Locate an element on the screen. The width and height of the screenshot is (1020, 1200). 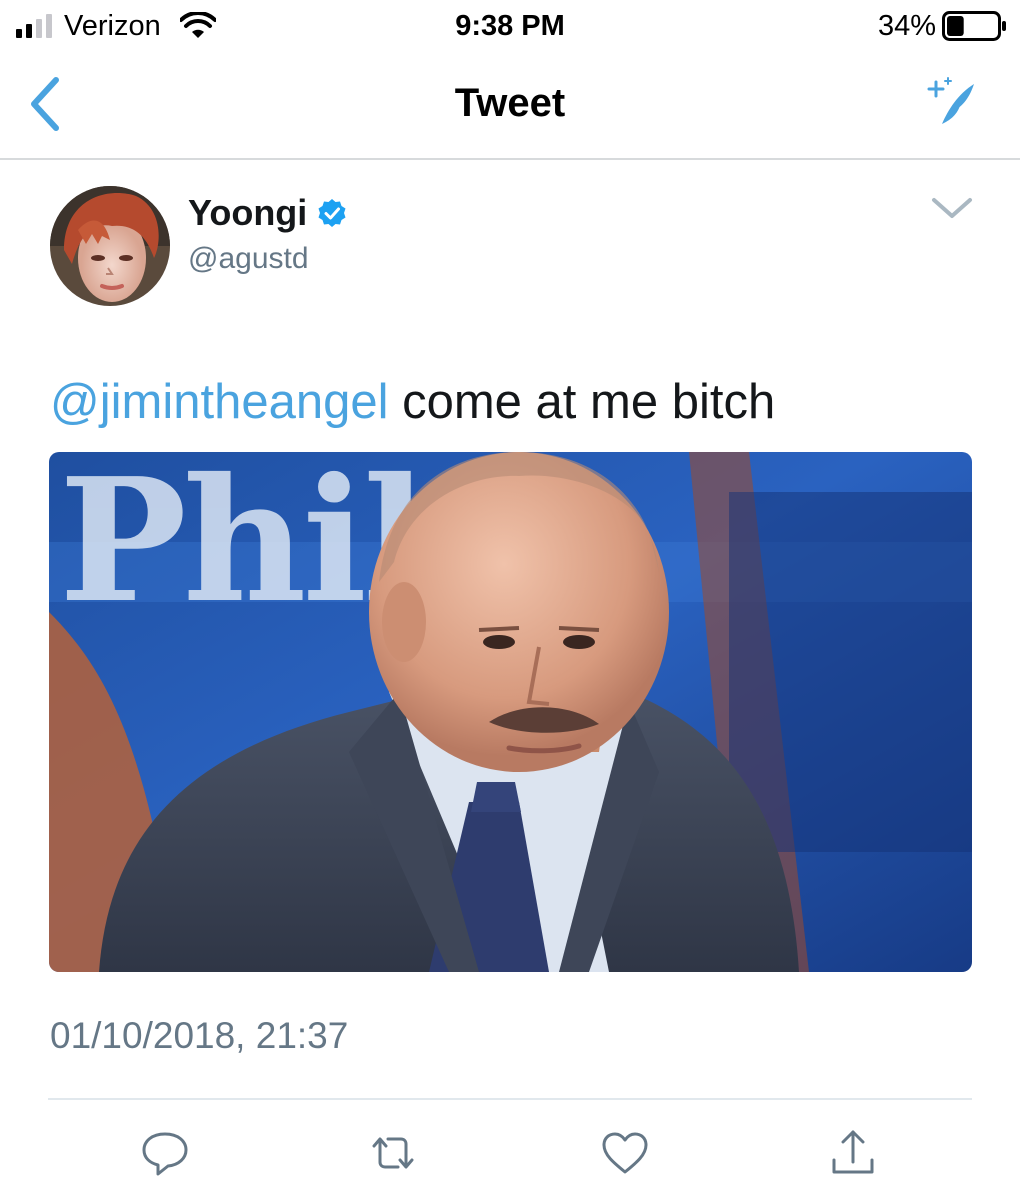
retweet-icon is located at coordinates (393, 1153).